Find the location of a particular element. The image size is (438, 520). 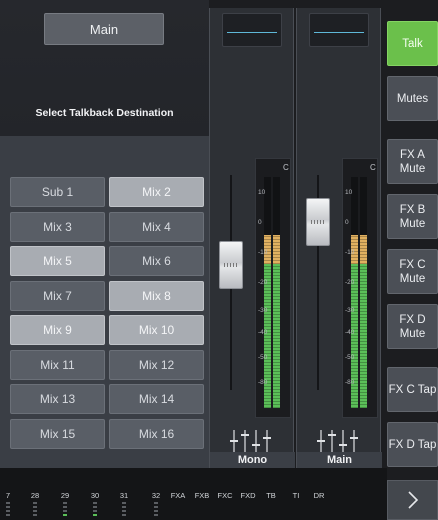

chevron-right-icon is located at coordinates (412, 500).